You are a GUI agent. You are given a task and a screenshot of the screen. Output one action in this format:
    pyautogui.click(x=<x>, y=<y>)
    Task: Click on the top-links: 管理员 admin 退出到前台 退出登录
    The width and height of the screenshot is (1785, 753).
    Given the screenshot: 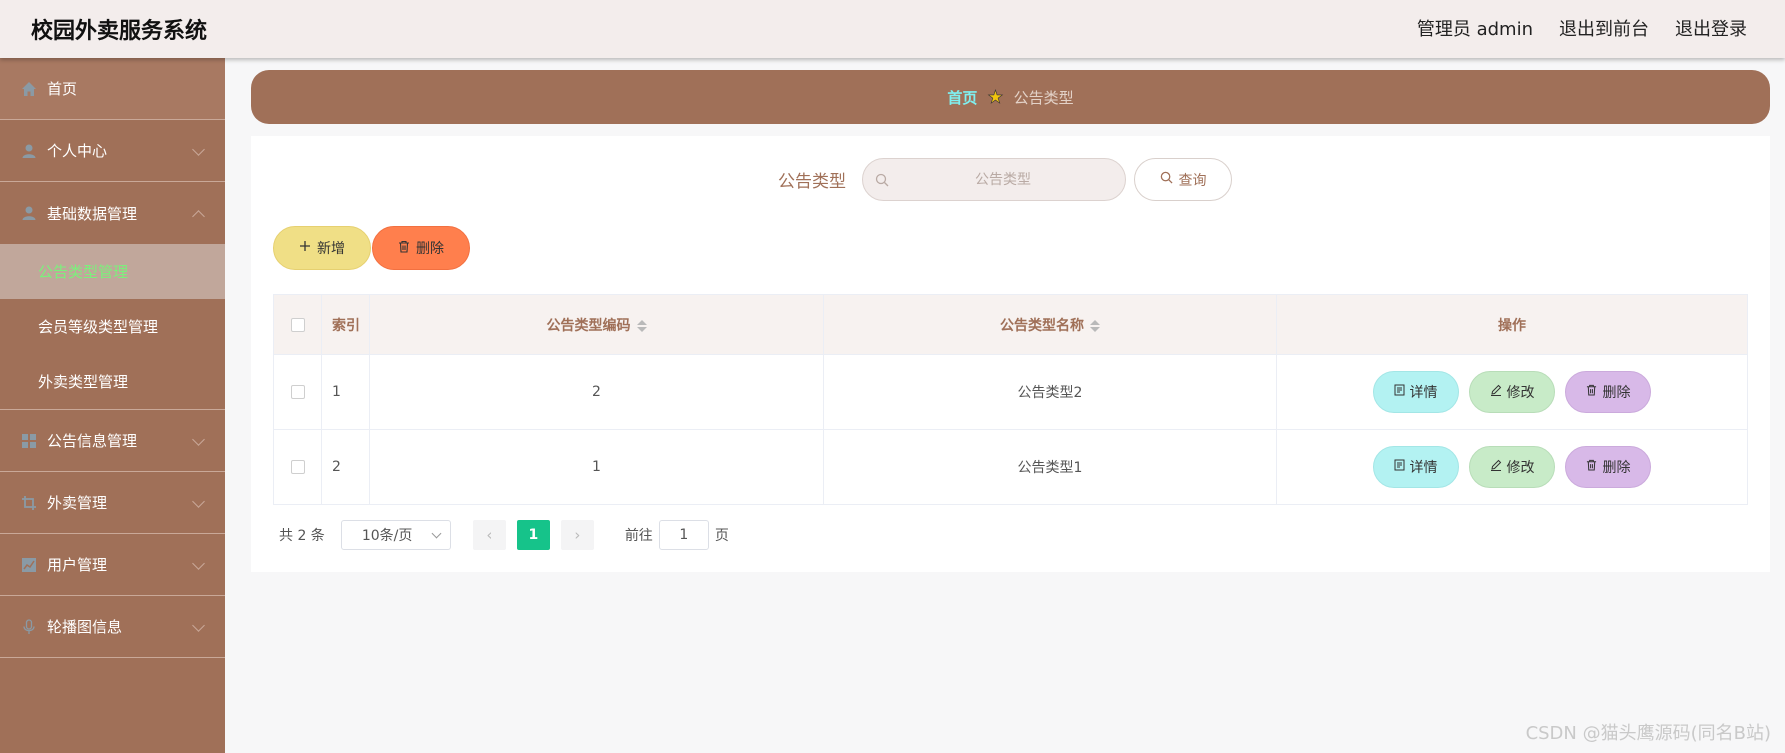 What is the action you would take?
    pyautogui.click(x=1582, y=28)
    